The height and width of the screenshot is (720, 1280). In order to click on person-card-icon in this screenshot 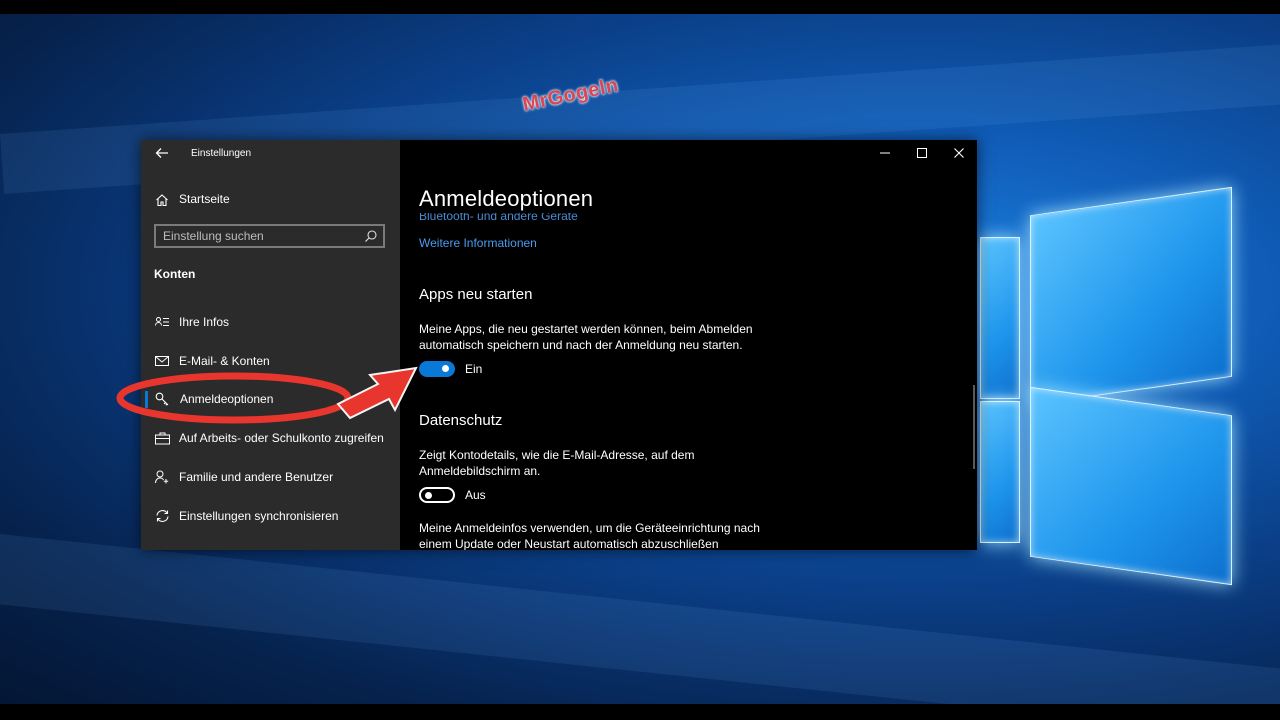, I will do `click(162, 322)`.